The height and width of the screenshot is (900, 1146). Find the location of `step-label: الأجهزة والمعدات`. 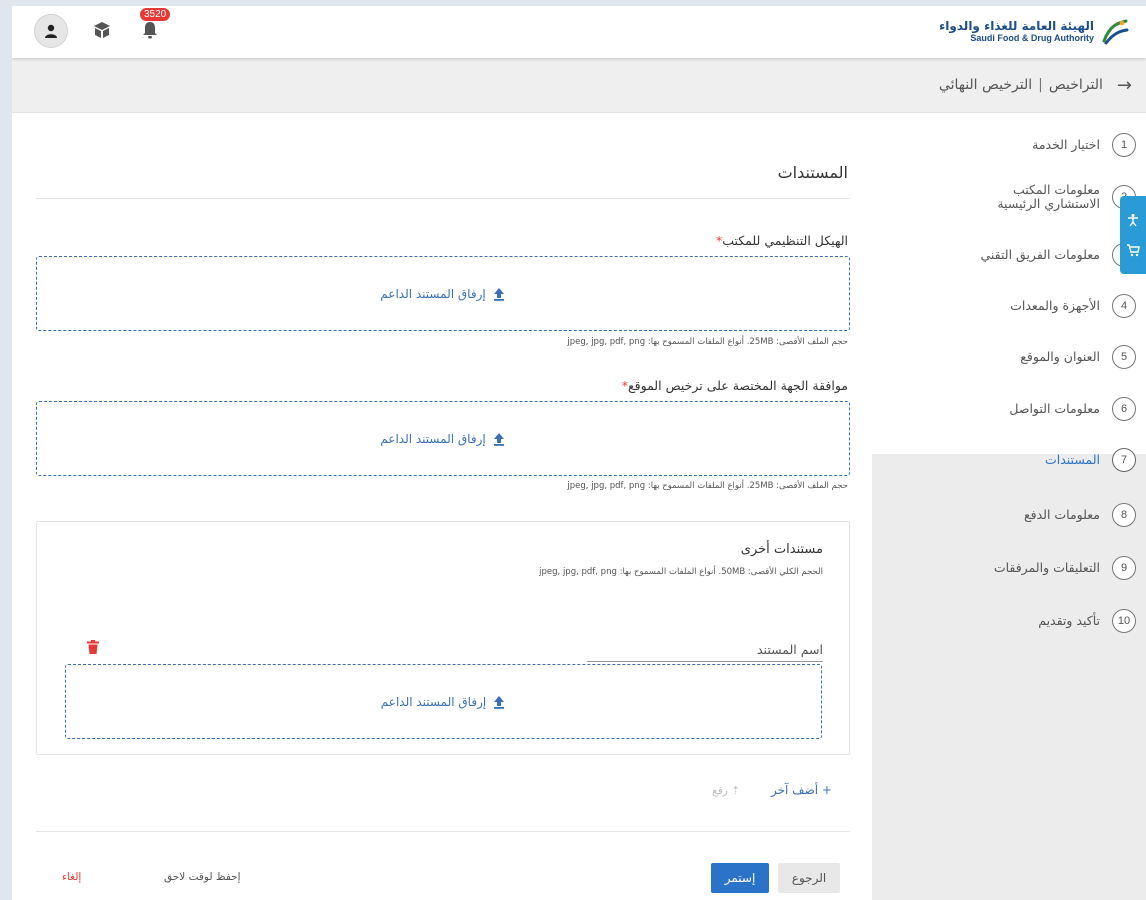

step-label: الأجهزة والمعدات is located at coordinates (1055, 305).